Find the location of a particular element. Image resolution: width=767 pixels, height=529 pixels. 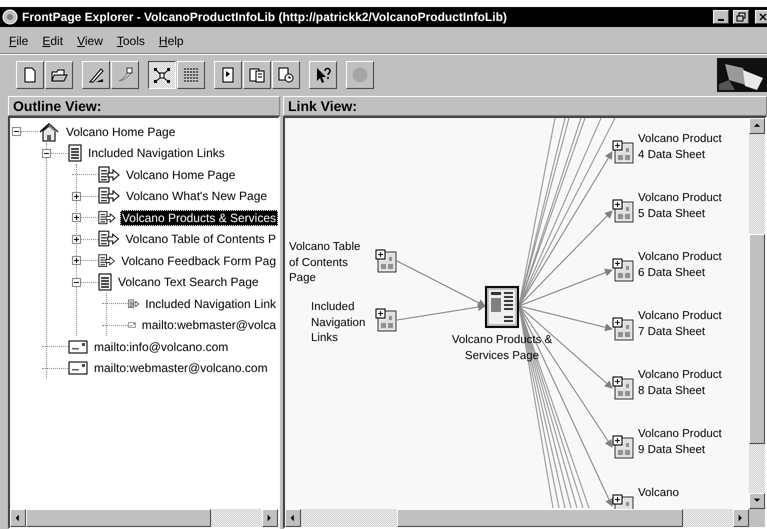

tree-item: mailto:webmaster@volcano.com is located at coordinates (181, 368).